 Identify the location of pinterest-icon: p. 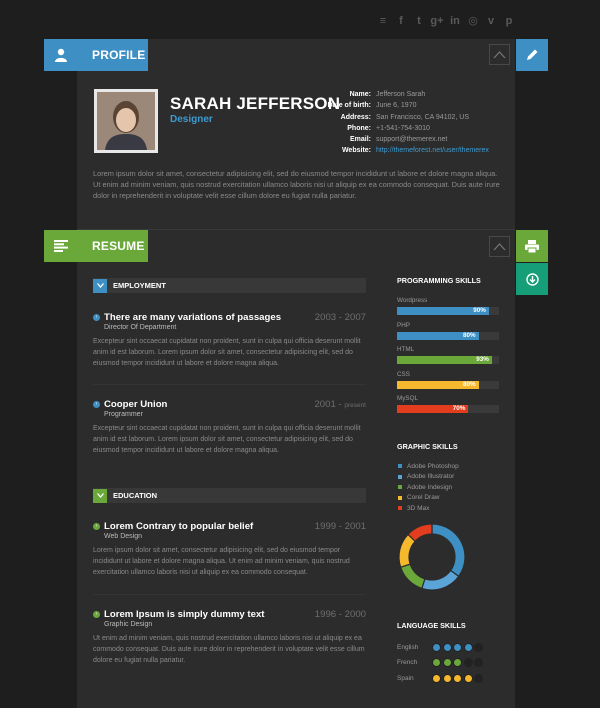
(509, 21).